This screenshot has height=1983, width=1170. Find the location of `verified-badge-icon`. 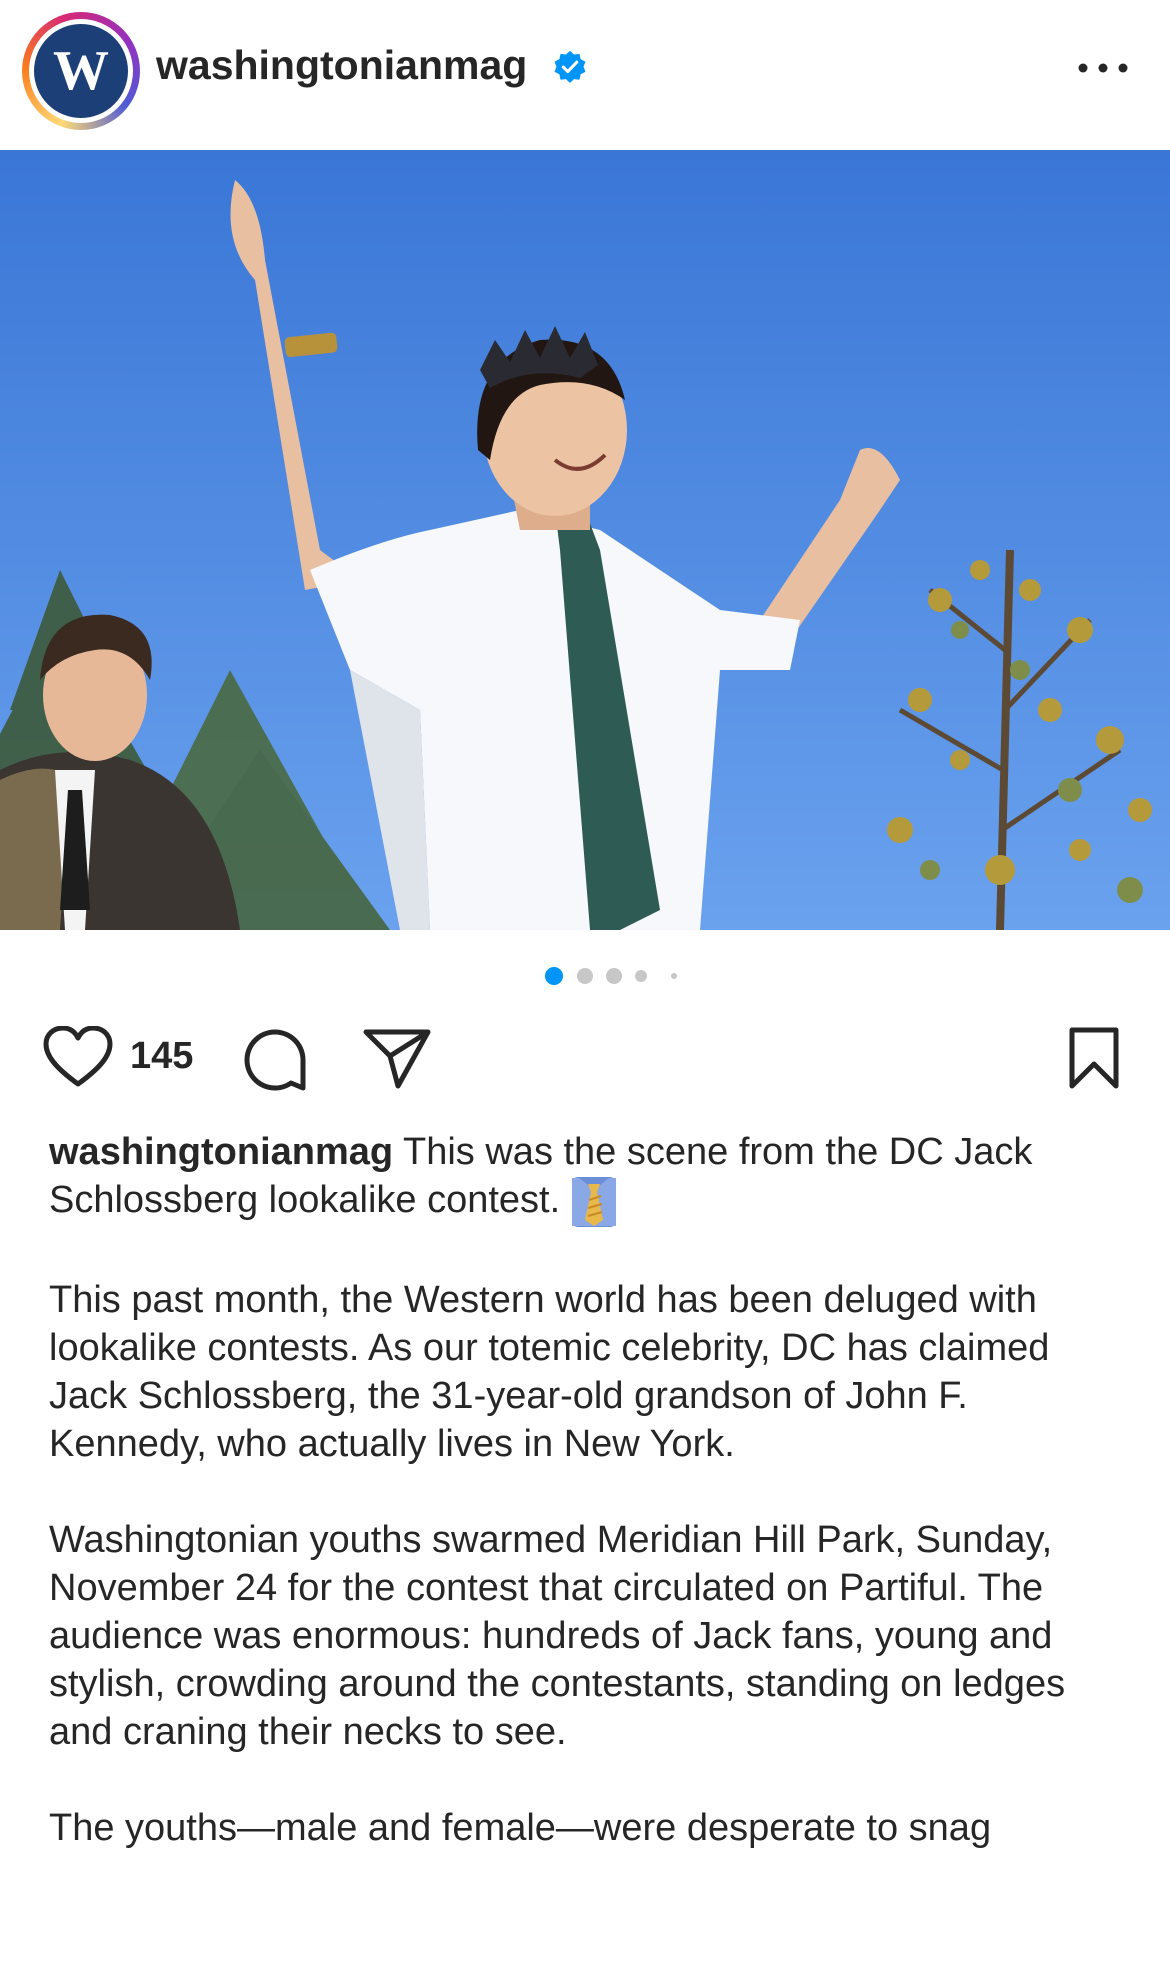

verified-badge-icon is located at coordinates (570, 66).